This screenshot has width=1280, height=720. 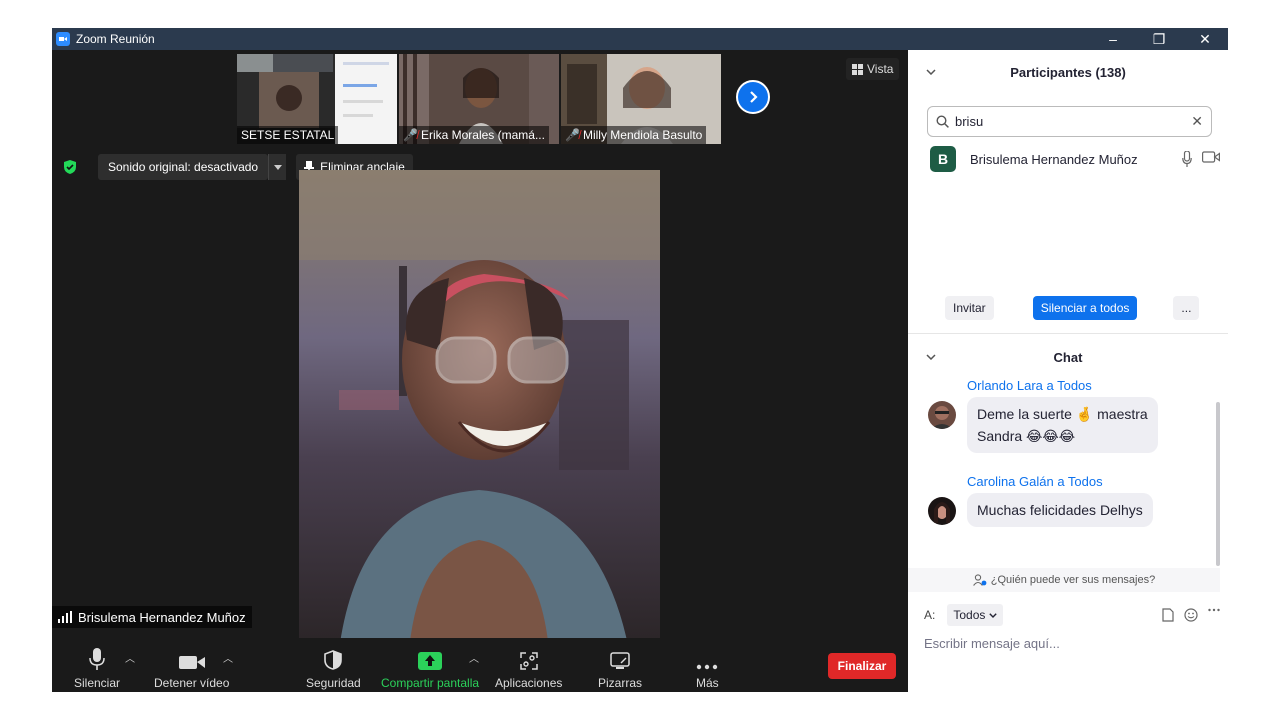 I want to click on apps-icon, so click(x=528, y=661).